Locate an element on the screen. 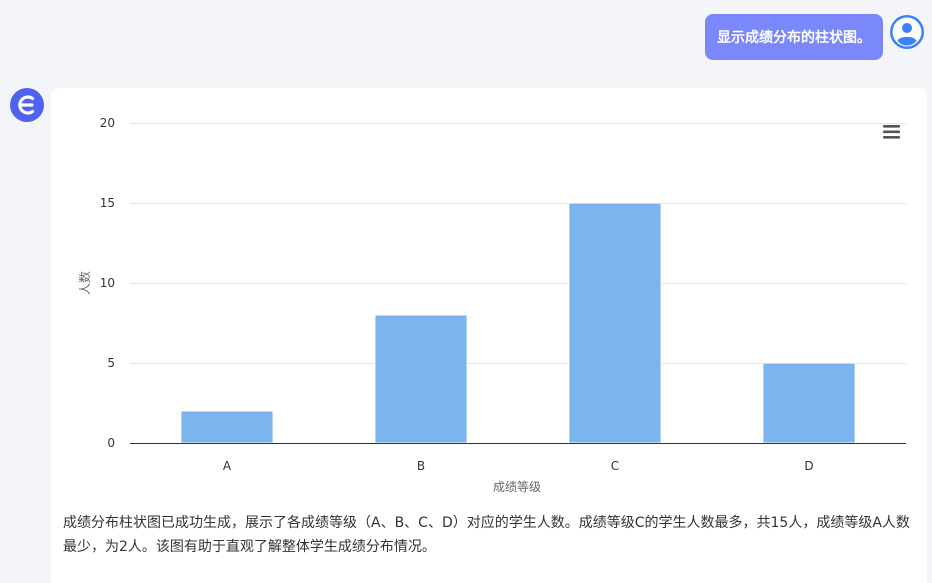 The height and width of the screenshot is (583, 932). y-tick-label: 20 is located at coordinates (107, 123).